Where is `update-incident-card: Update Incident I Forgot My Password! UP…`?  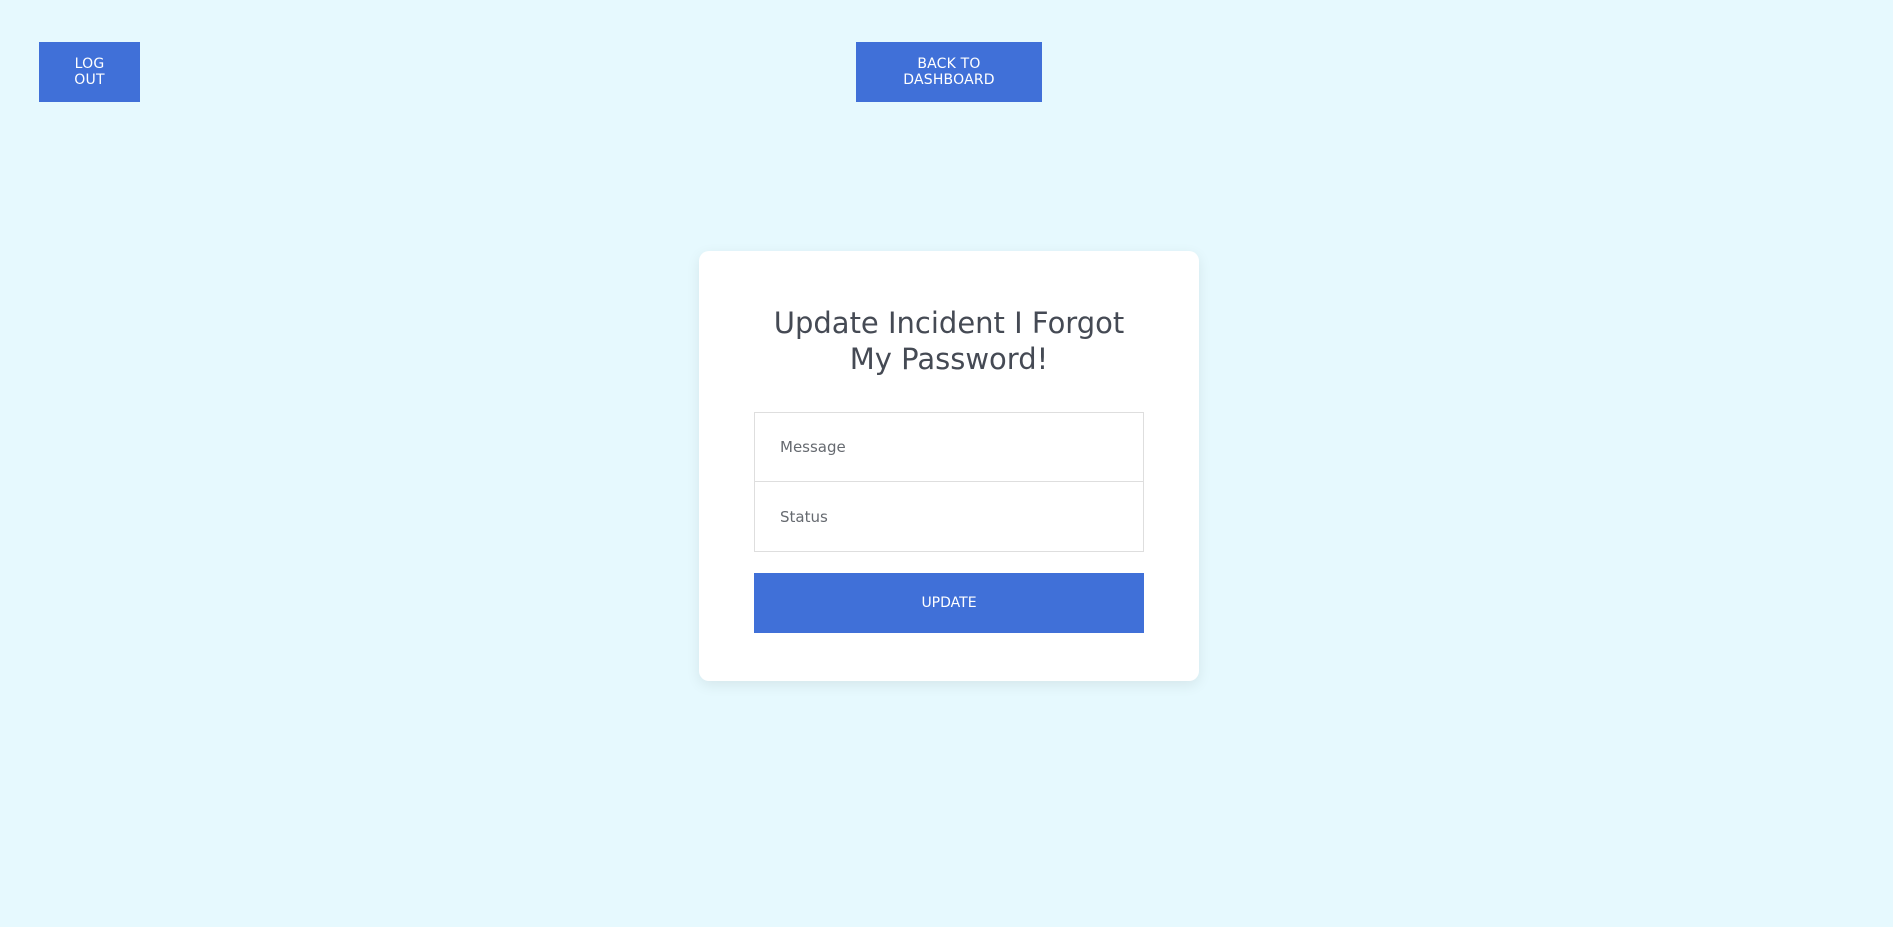 update-incident-card: Update Incident I Forgot My Password! UP… is located at coordinates (949, 466).